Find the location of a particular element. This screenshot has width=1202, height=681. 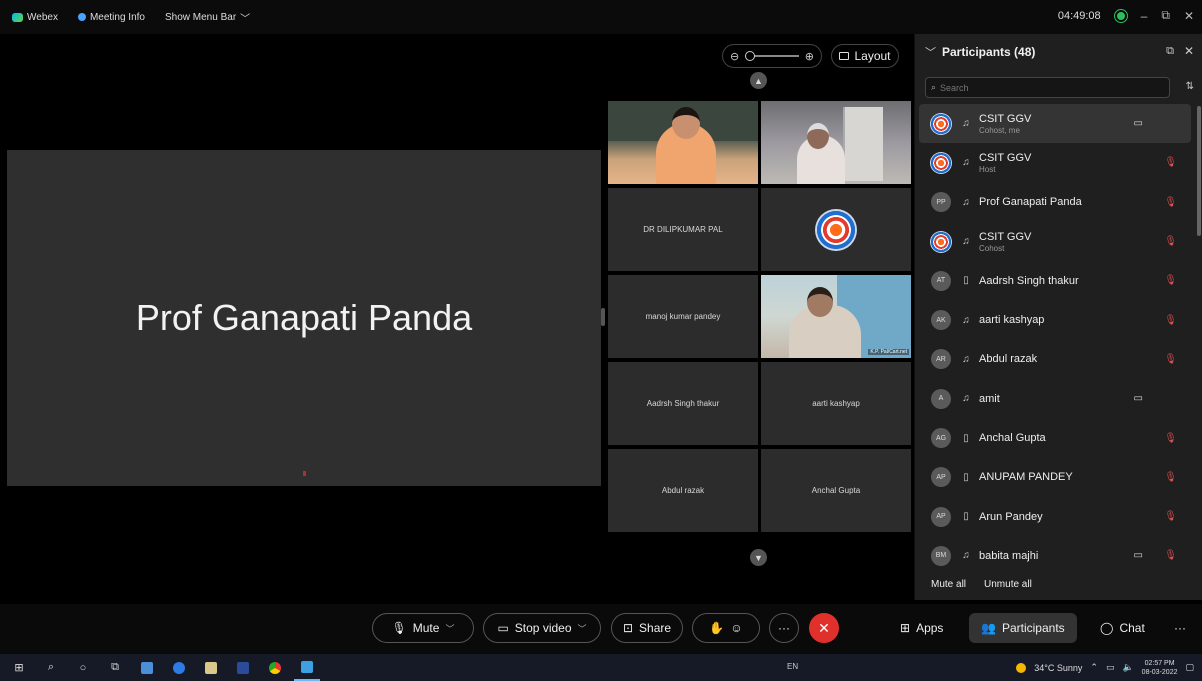

cortana-button: ○ is located at coordinates (83, 667).